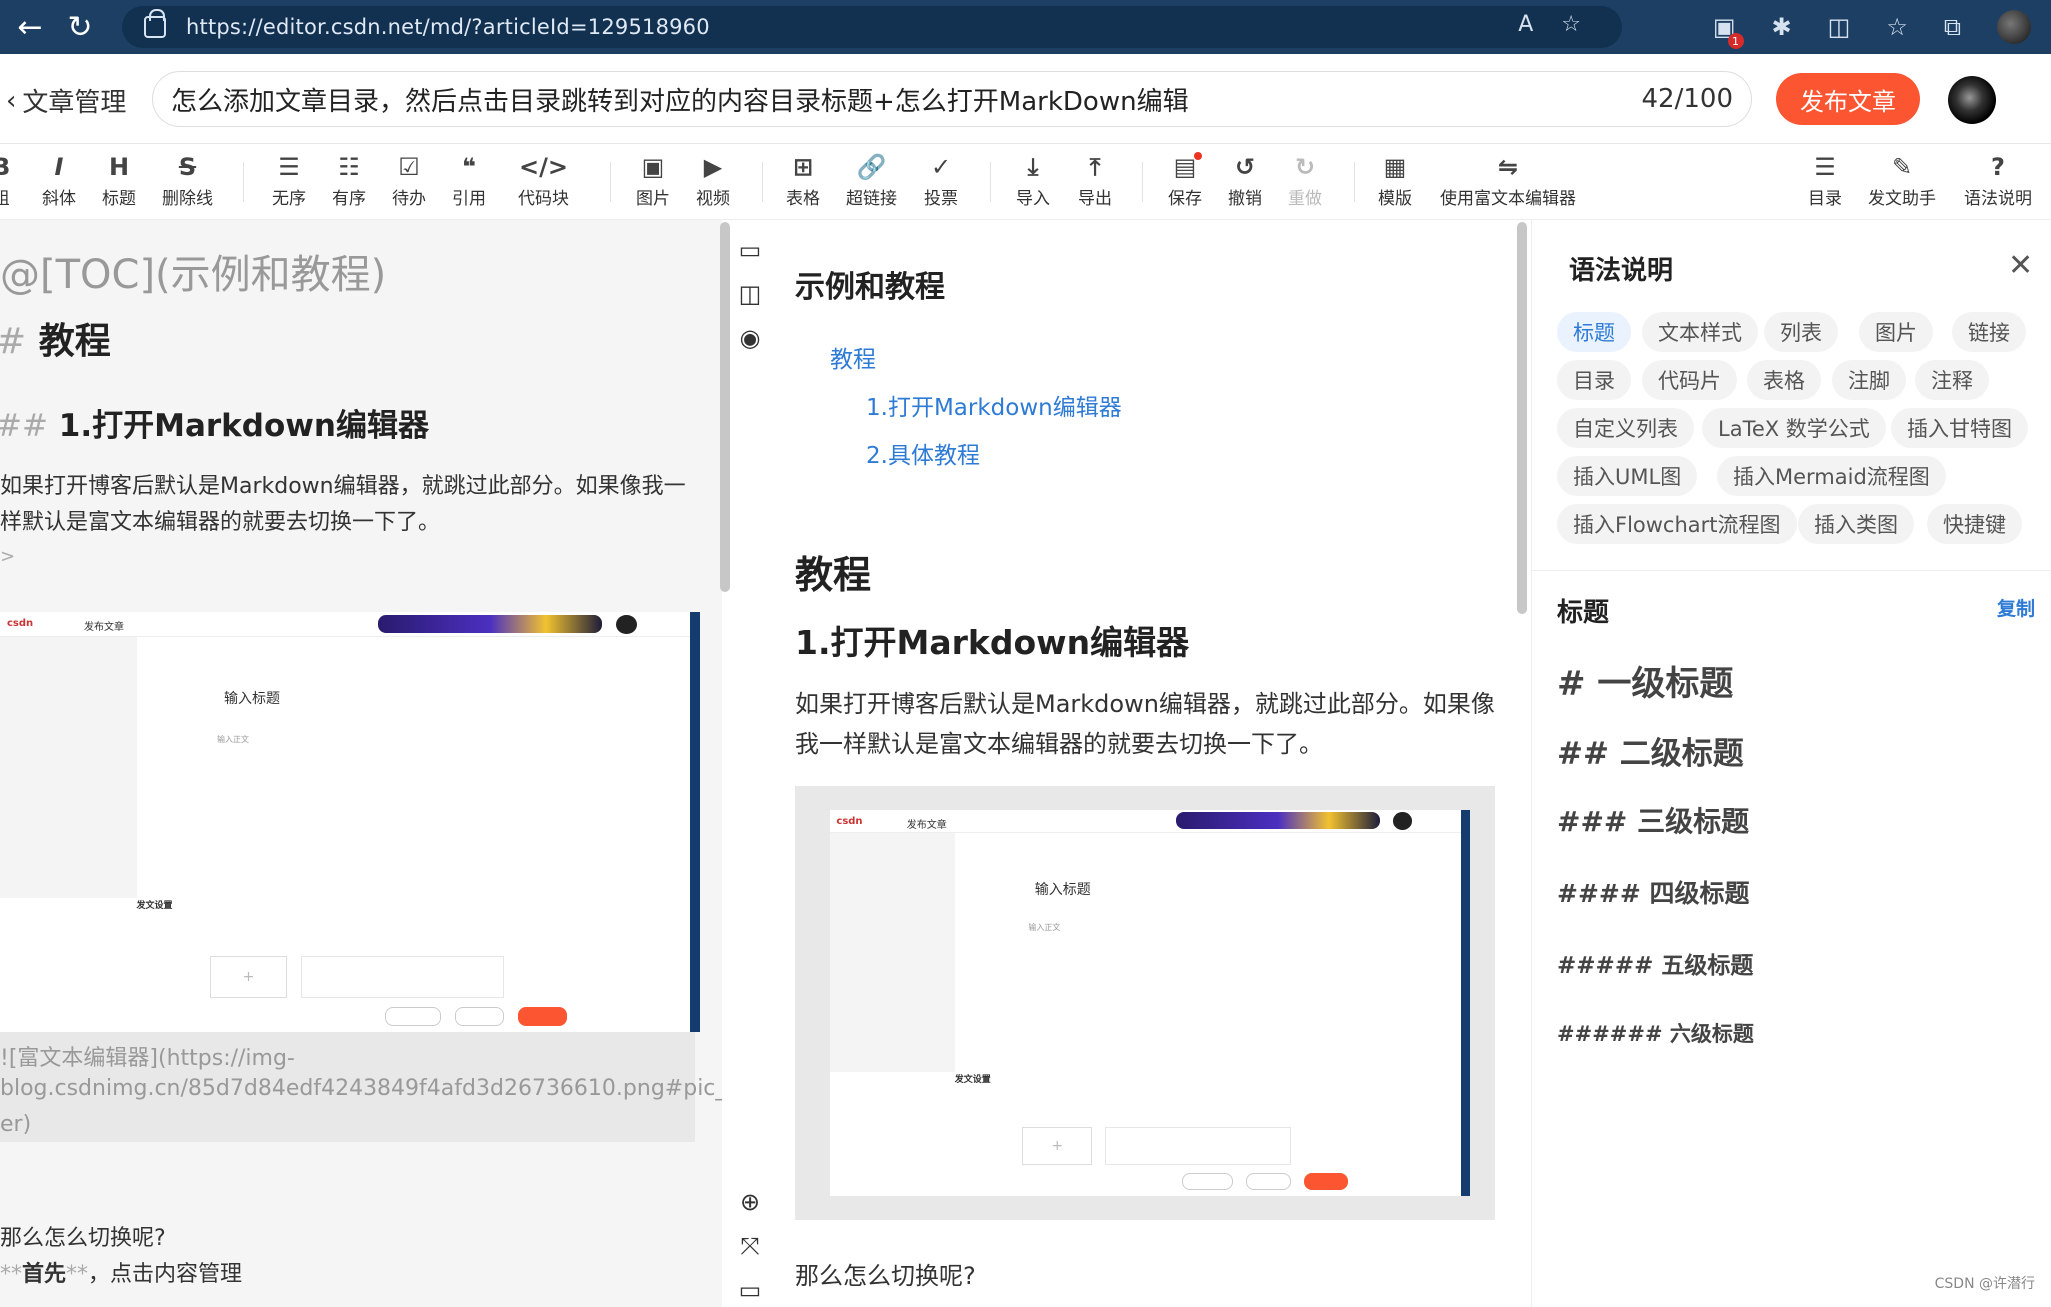 This screenshot has height=1307, width=2051. Describe the element at coordinates (5, 179) in the screenshot. I see `bold-button: B粗` at that location.